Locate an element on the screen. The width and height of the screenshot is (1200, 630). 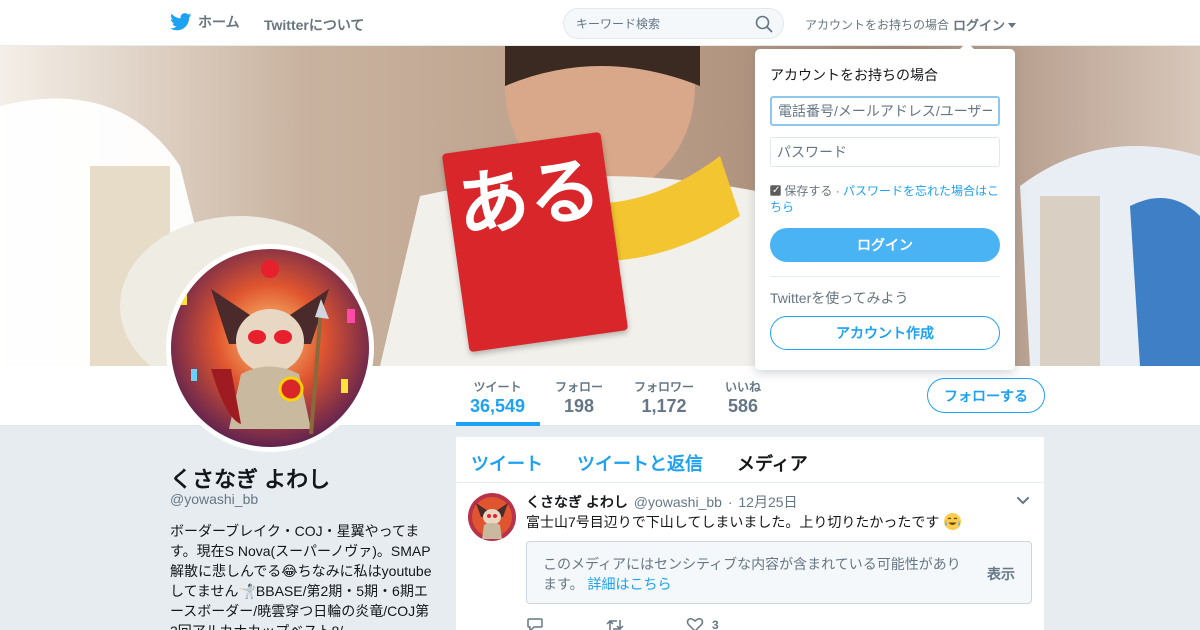
stat-tweets: ツイート 36,549 is located at coordinates (497, 397).